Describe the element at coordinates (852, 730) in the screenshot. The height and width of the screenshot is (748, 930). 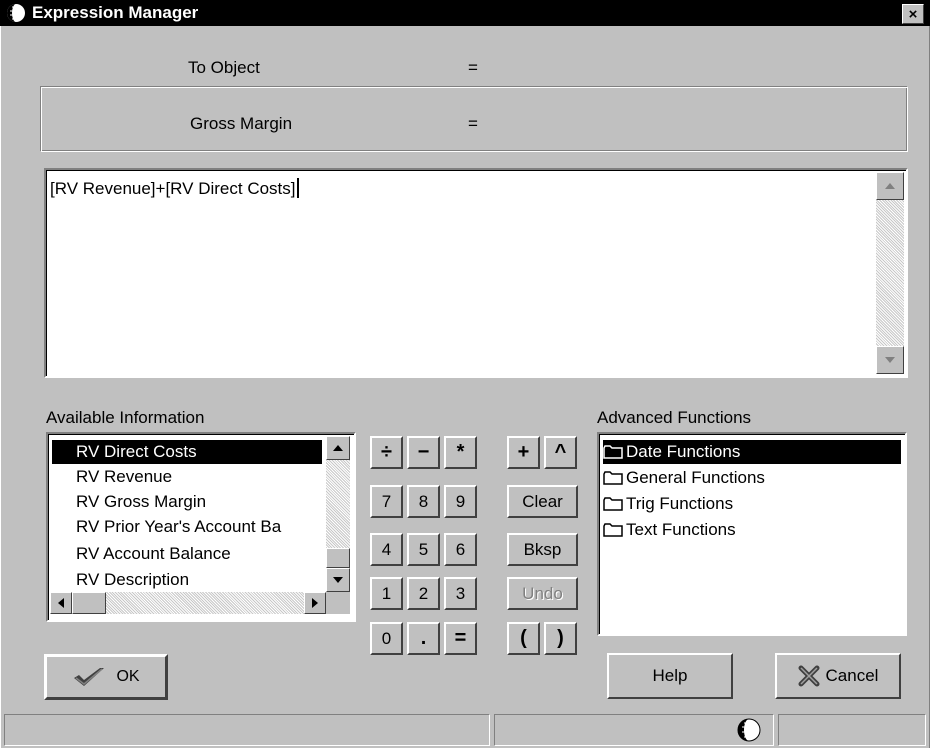
I see `status-panel-right` at that location.